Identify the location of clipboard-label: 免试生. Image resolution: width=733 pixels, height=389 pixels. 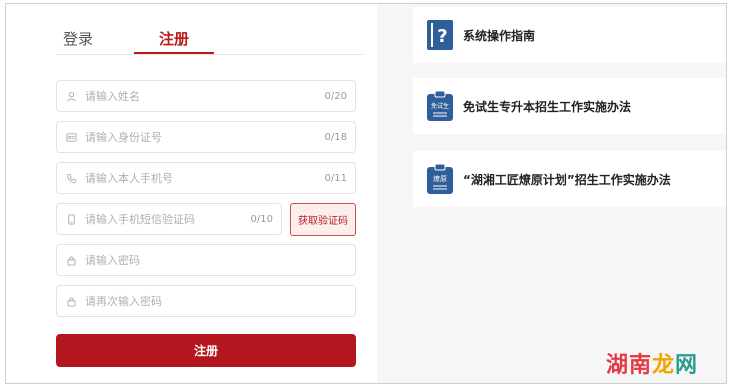
(440, 106).